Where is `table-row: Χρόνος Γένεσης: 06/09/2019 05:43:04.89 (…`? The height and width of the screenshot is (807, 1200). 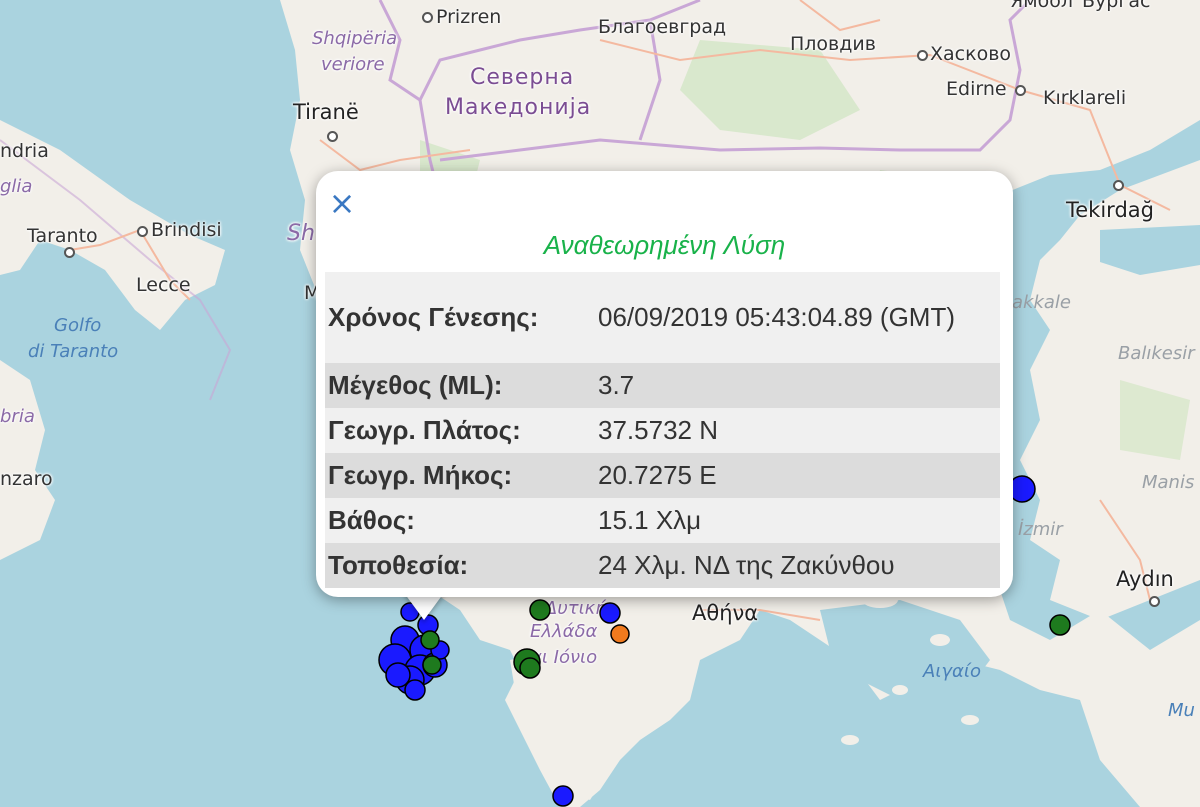
table-row: Χρόνος Γένεσης: 06/09/2019 05:43:04.89 (… is located at coordinates (662, 317).